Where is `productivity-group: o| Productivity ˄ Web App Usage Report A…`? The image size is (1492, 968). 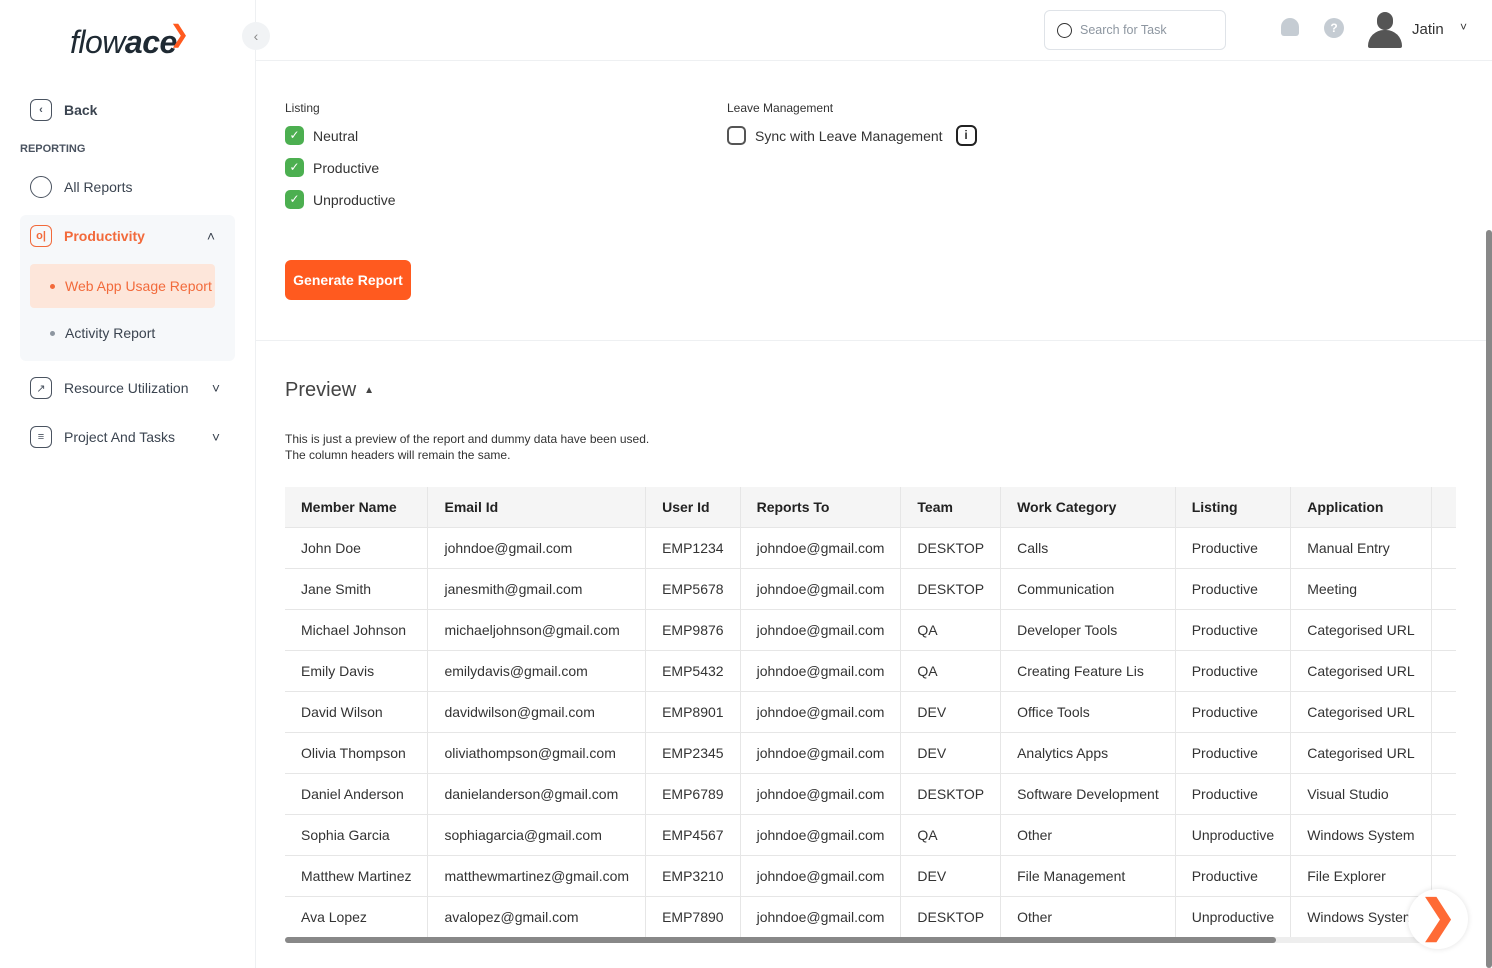 productivity-group: o| Productivity ˄ Web App Usage Report A… is located at coordinates (127, 288).